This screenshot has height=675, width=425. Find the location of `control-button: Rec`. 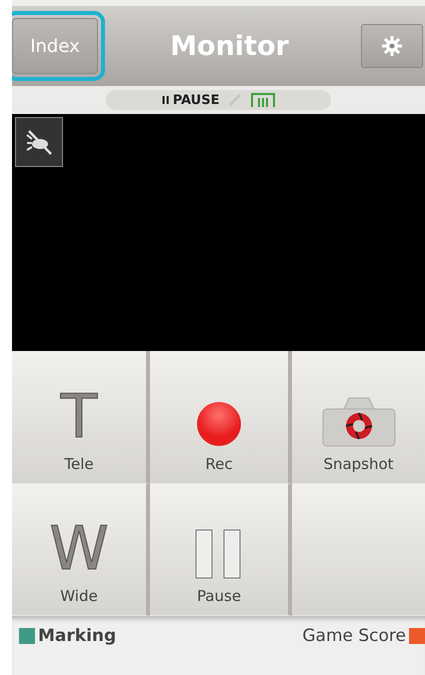

control-button: Rec is located at coordinates (221, 417).